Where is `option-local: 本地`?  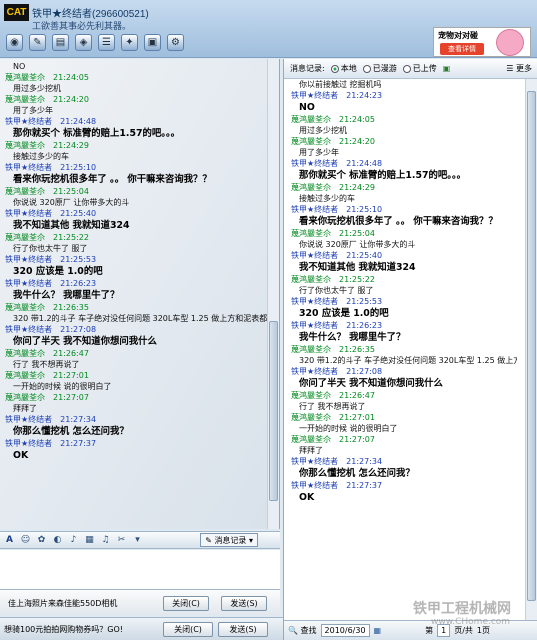 option-local: 本地 is located at coordinates (343, 68).